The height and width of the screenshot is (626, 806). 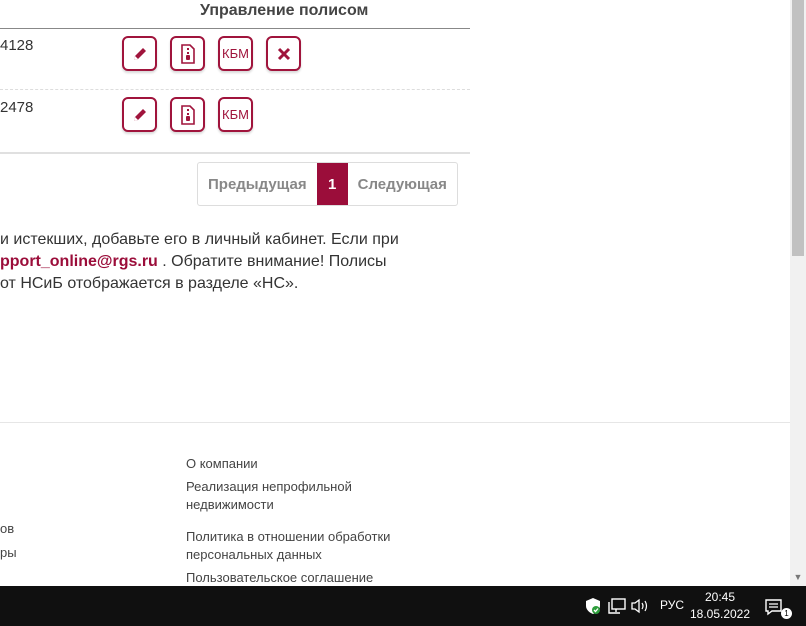 What do you see at coordinates (272, 261) in the screenshot?
I see `info-text: . Обратите внимание! Полисы` at bounding box center [272, 261].